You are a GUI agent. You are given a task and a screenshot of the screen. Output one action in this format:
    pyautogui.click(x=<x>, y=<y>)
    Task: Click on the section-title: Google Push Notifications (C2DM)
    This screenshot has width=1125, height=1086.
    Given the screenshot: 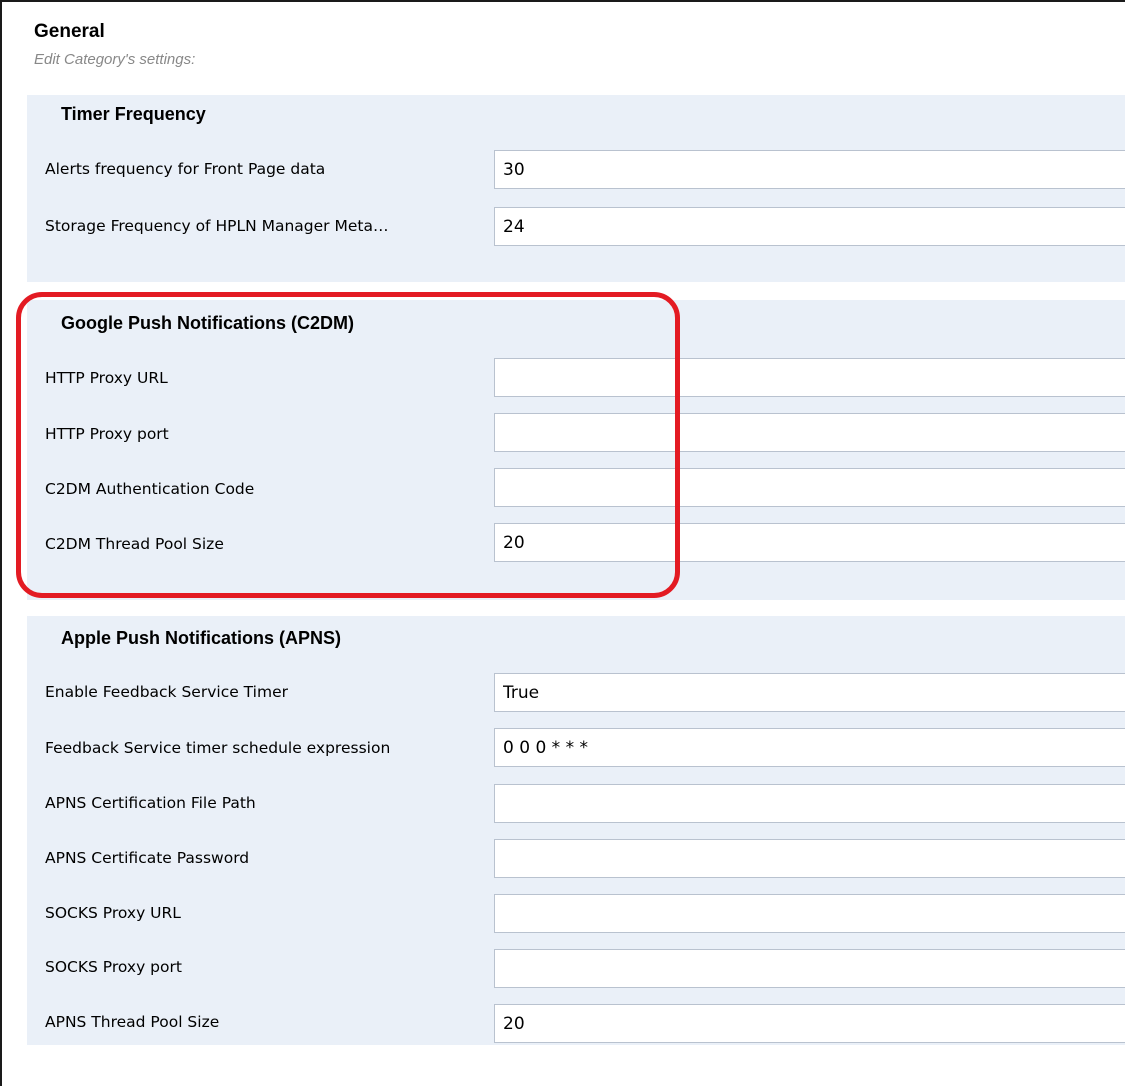 What is the action you would take?
    pyautogui.click(x=208, y=323)
    